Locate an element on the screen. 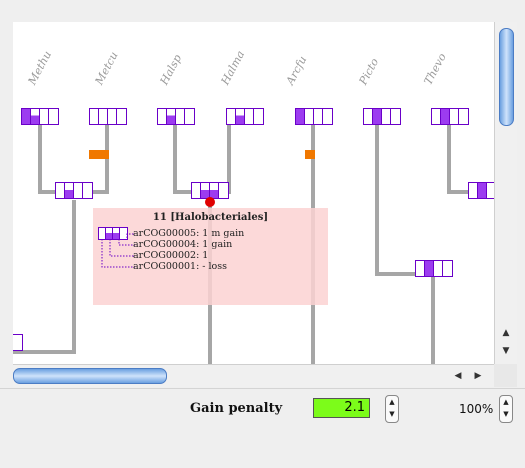 The image size is (525, 468). taxon-label: Arcfu is located at coordinates (296, 70).